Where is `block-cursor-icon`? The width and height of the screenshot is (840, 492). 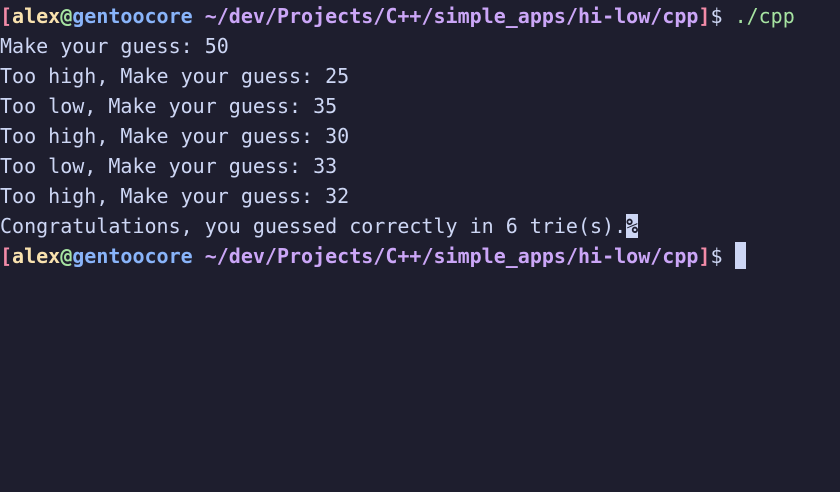
block-cursor-icon is located at coordinates (740, 255).